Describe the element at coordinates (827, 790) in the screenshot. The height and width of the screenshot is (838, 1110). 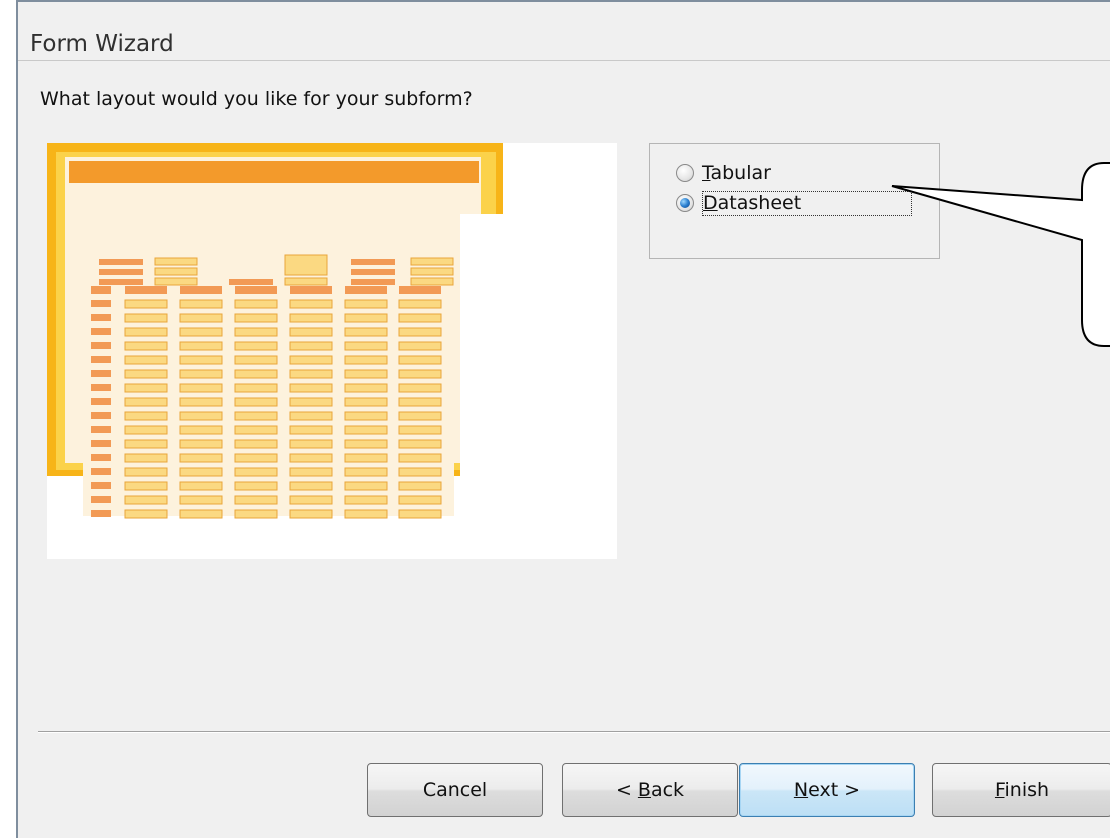
I see `next-button: Next >` at that location.